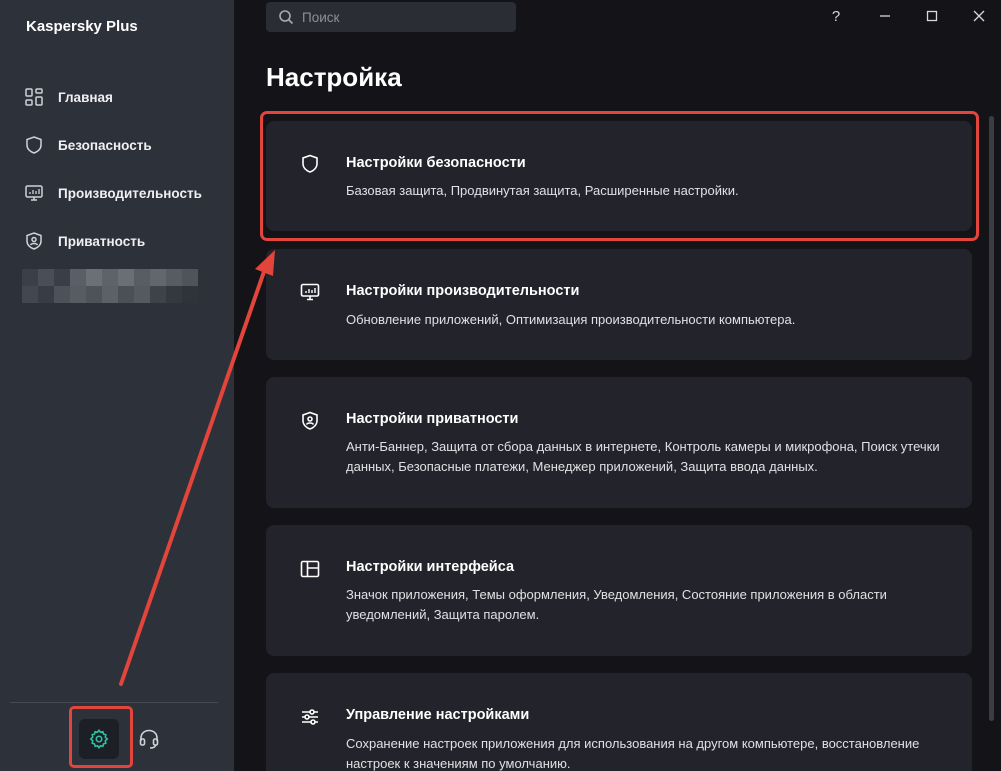 The width and height of the screenshot is (1001, 771). I want to click on help-button: ?, so click(836, 16).